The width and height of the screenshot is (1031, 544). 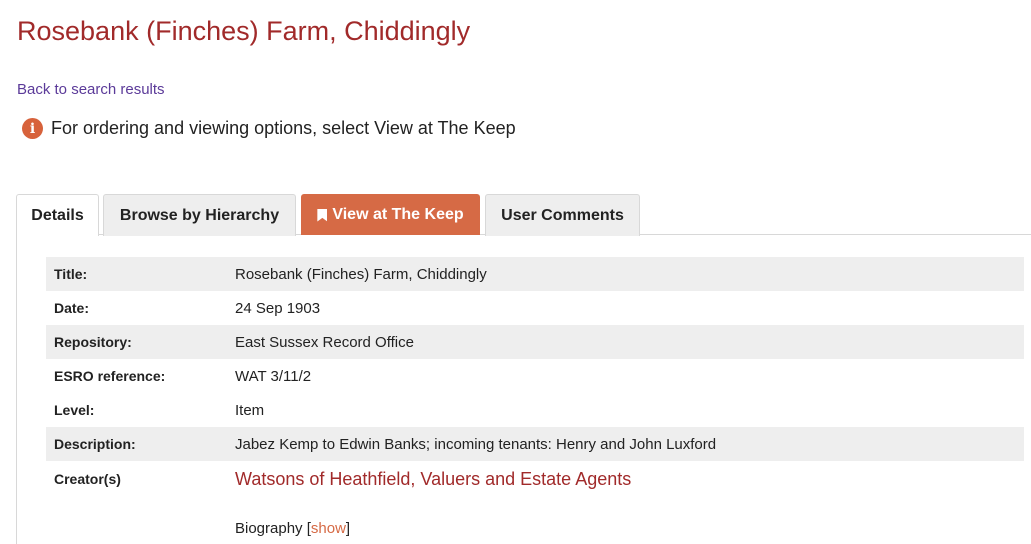 What do you see at coordinates (273, 376) in the screenshot?
I see `row-value: WAT 3/11/2` at bounding box center [273, 376].